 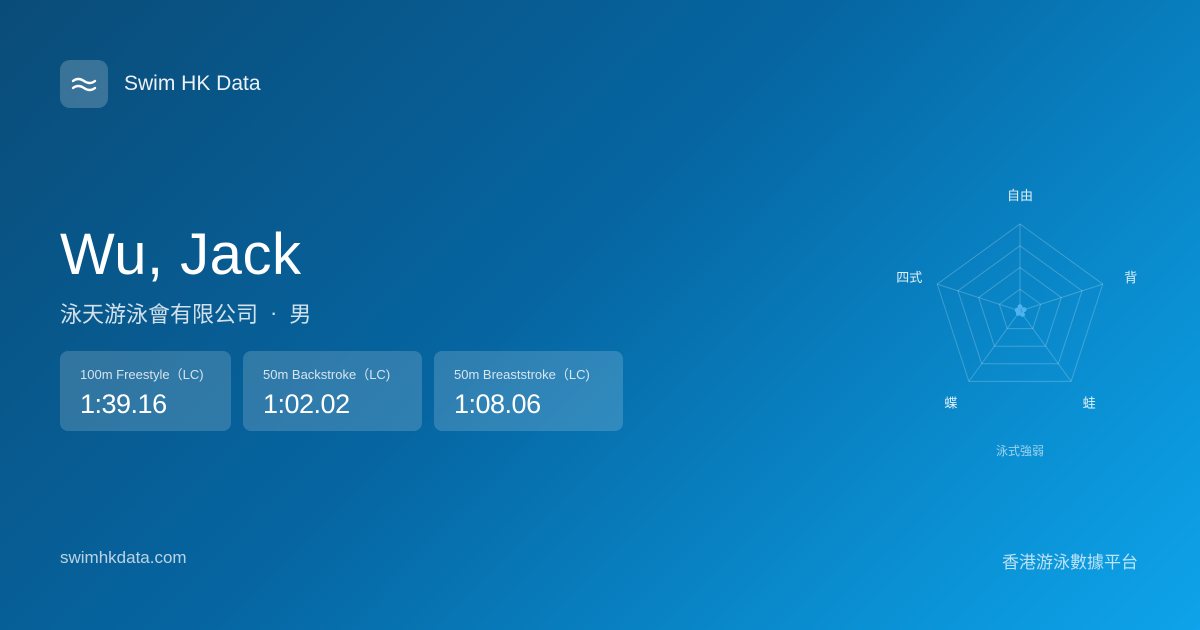 What do you see at coordinates (1016, 323) in the screenshot?
I see `stroke-radar-chart: 自由背蛙 蝶 四式泳式強弱` at bounding box center [1016, 323].